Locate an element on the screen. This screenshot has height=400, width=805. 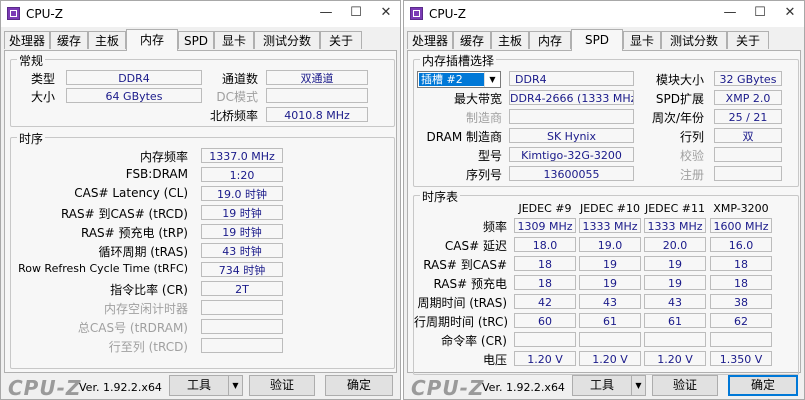
timing-value-trfc: 734 时钟 is located at coordinates (242, 269).